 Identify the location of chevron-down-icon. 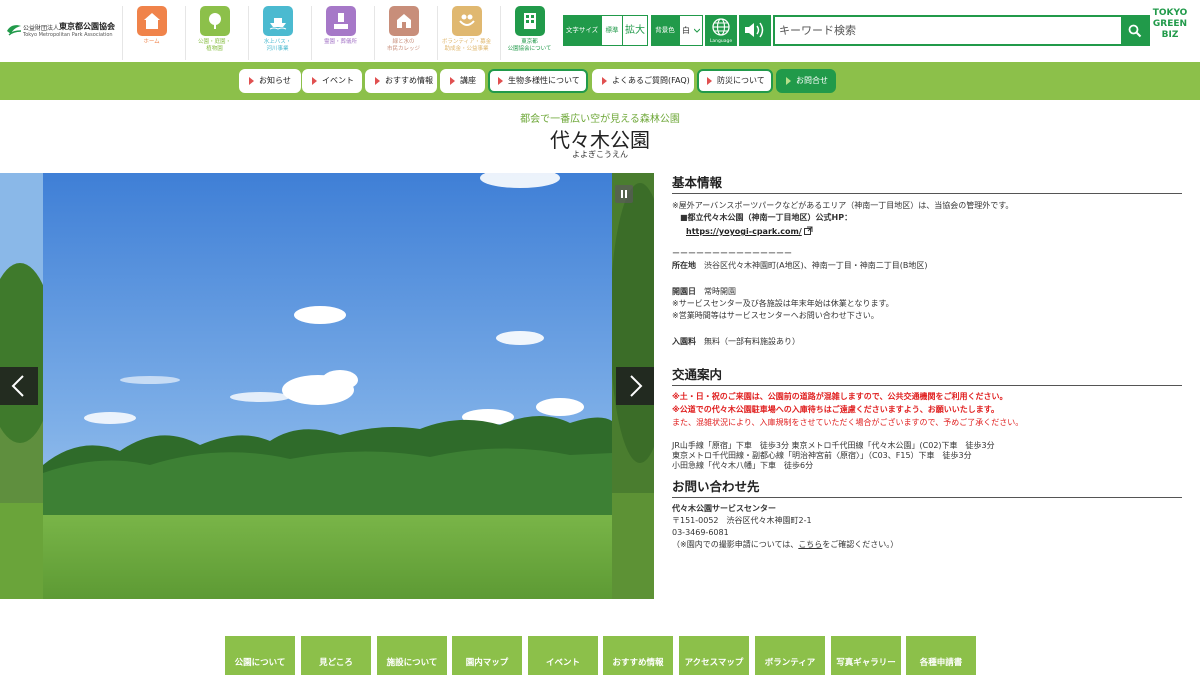
(697, 30).